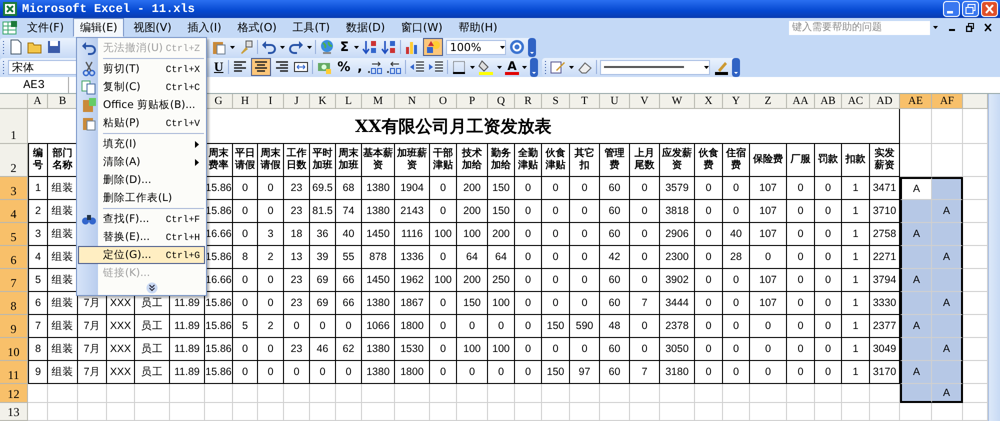 This screenshot has height=421, width=1000. I want to click on column-header: A, so click(38, 101).